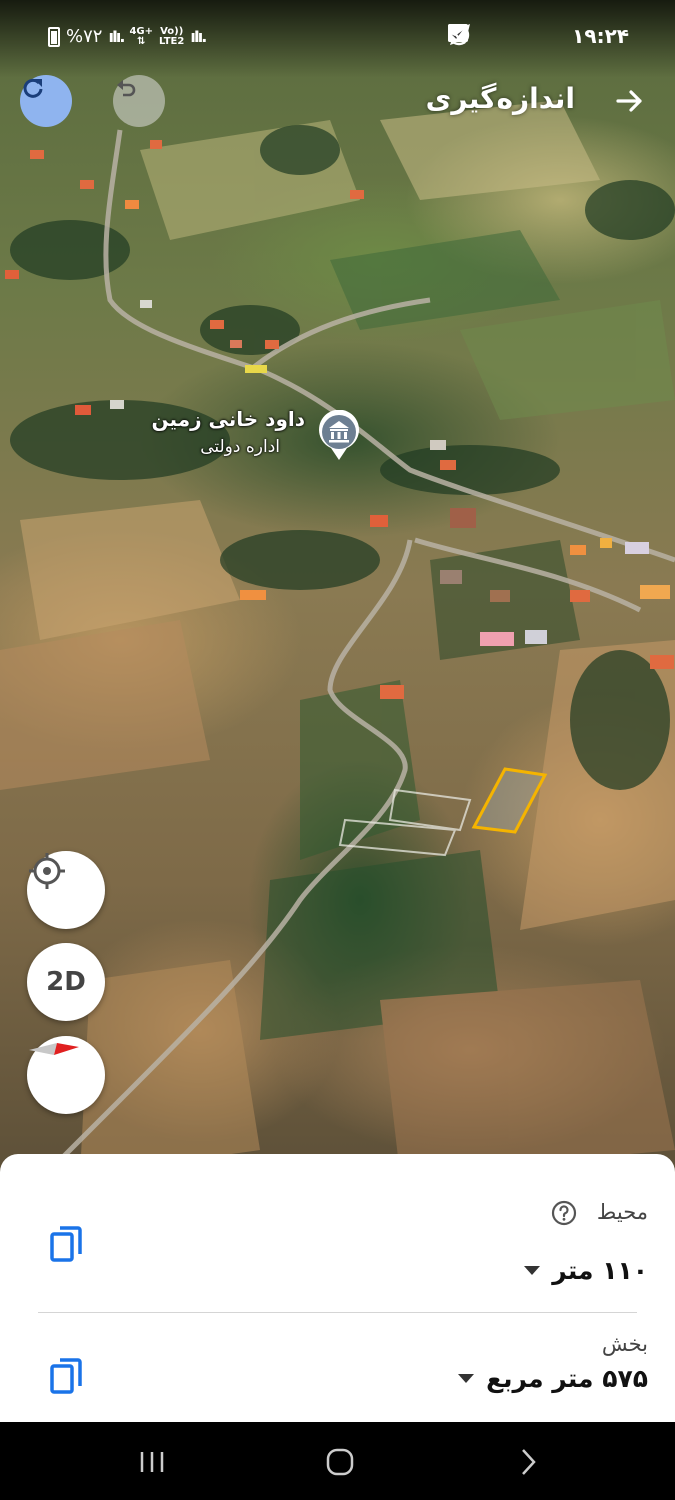 The height and width of the screenshot is (1500, 675). I want to click on government-building-icon, so click(339, 435).